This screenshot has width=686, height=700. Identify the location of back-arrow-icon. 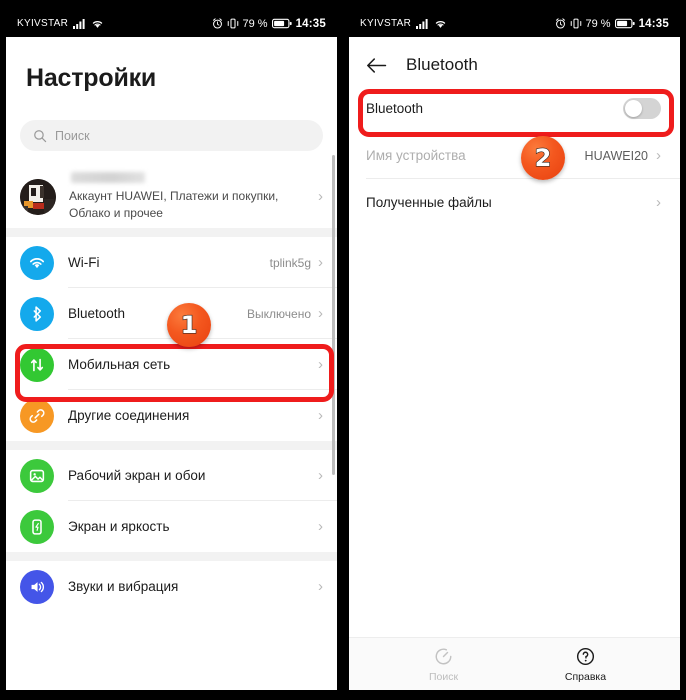
(376, 65).